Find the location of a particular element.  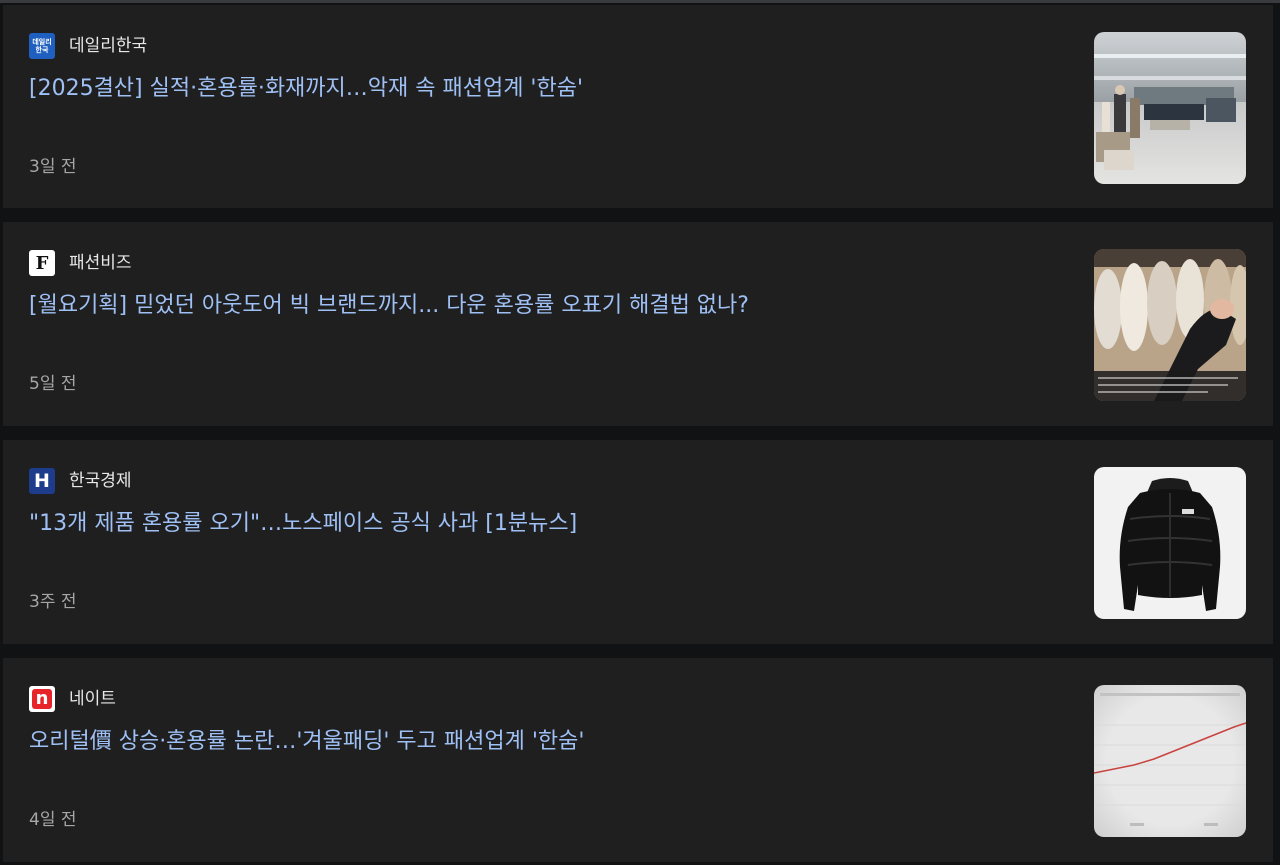

logo-text-line: 데일리 is located at coordinates (42, 42).